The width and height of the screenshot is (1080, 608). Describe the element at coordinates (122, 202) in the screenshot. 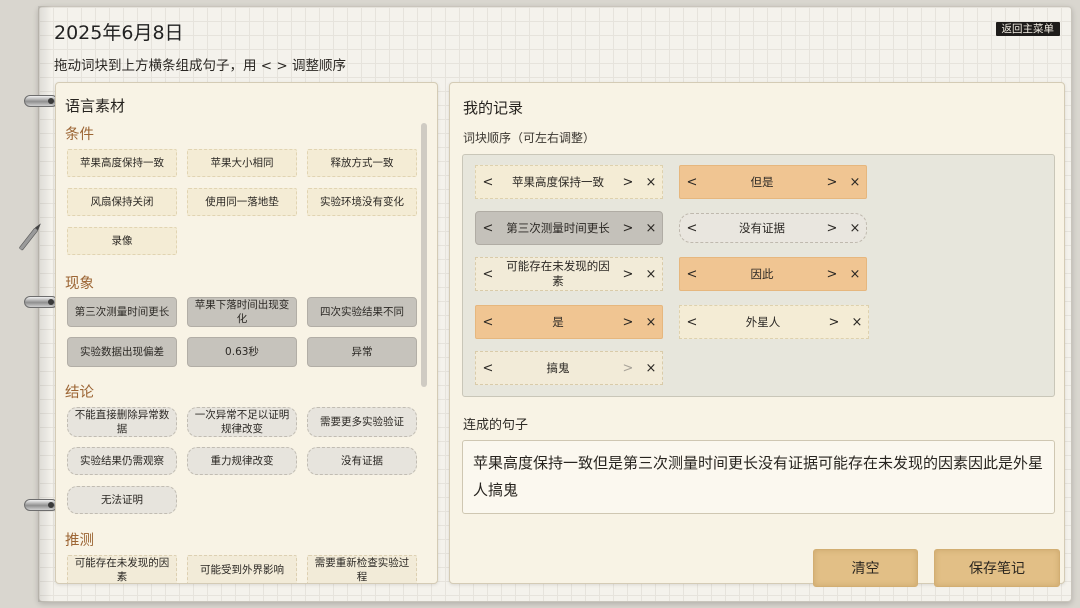

I see `tile-condition: 风扇保持关闭` at that location.